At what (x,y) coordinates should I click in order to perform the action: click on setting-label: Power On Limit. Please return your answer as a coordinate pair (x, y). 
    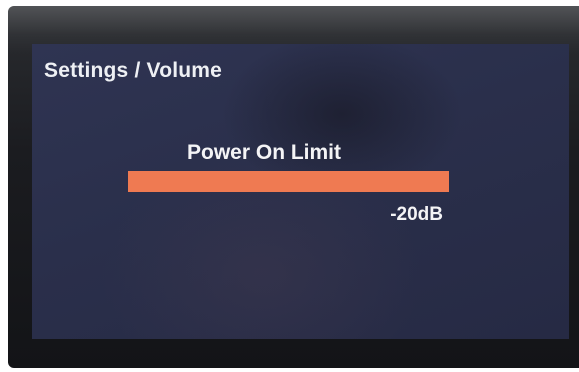
    Looking at the image, I should click on (264, 152).